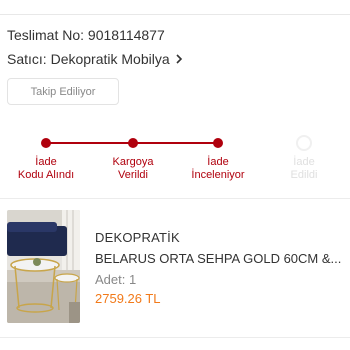 Image resolution: width=350 pixels, height=350 pixels. Describe the element at coordinates (132, 279) in the screenshot. I see `quantity-value: 1` at that location.